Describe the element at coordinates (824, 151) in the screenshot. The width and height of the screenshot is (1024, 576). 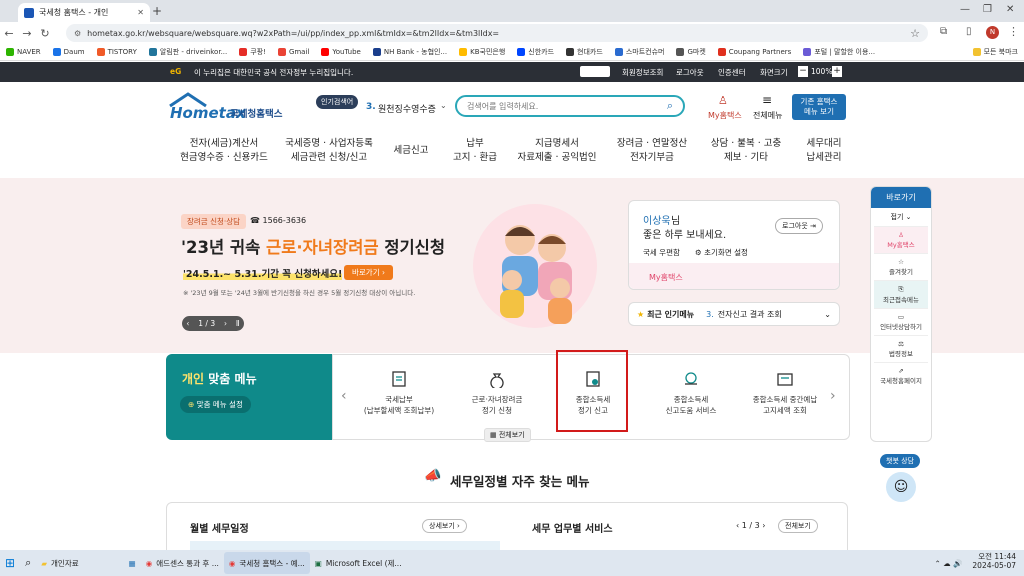
I see `gnb-item-tax-agent: 세무대리 납세관리` at that location.